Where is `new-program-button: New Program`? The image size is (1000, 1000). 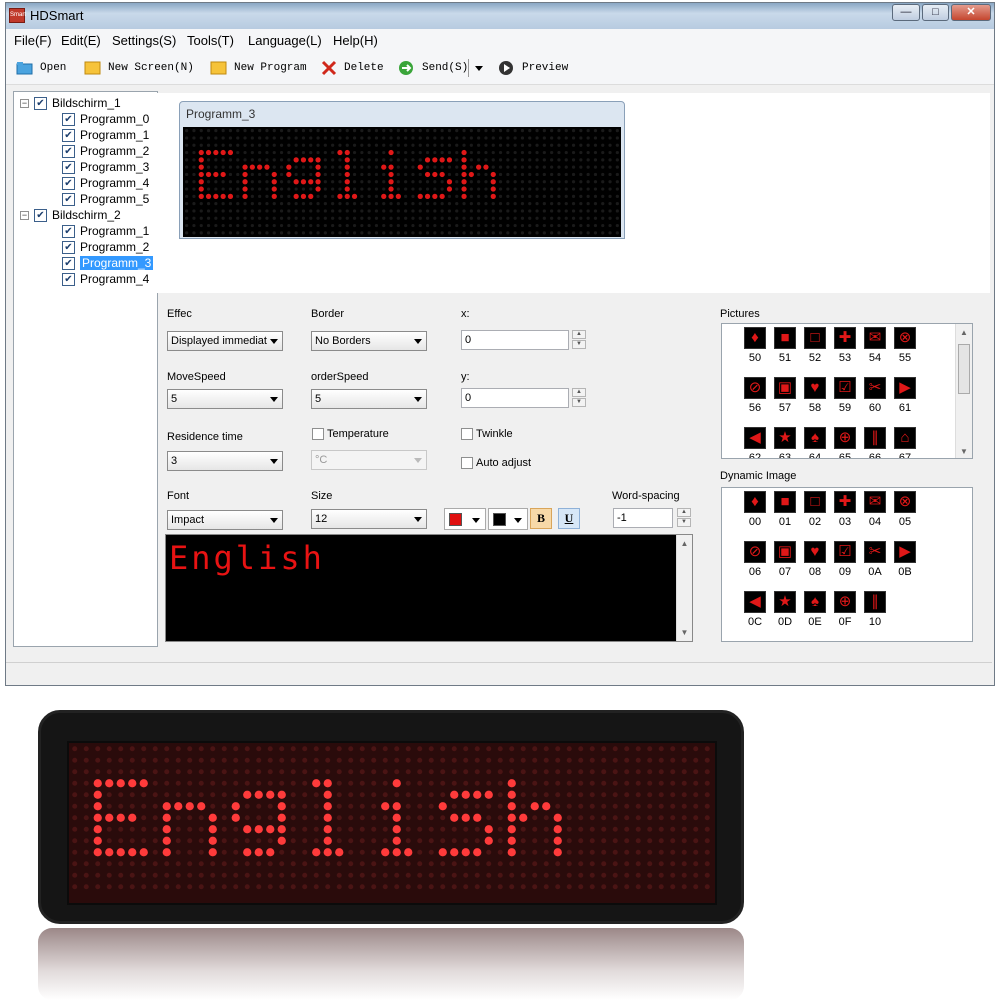
new-program-button: New Program is located at coordinates (258, 68).